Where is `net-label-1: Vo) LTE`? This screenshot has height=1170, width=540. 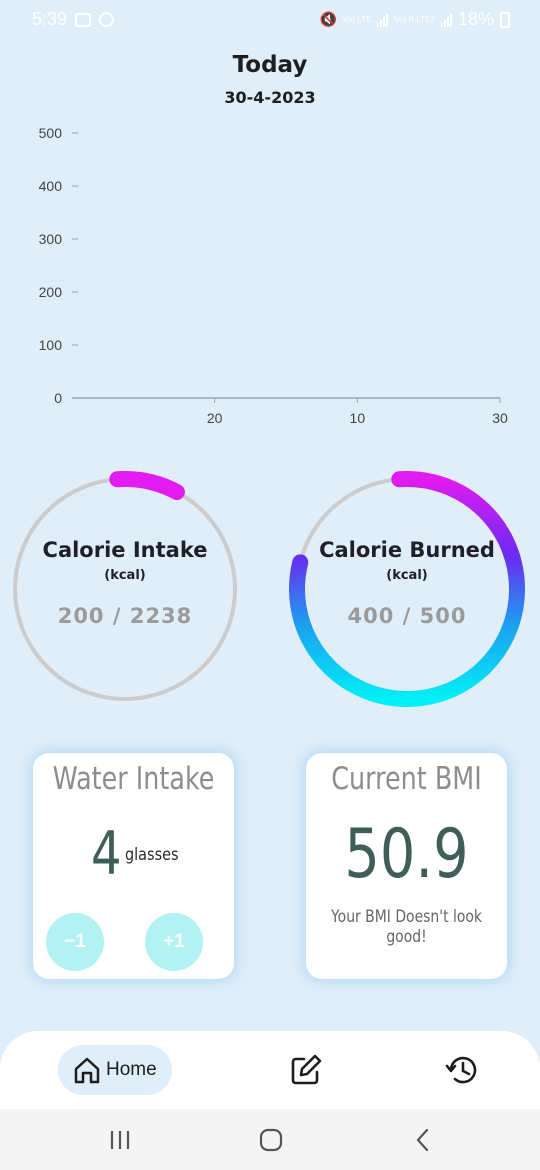
net-label-1: Vo) LTE is located at coordinates (357, 19).